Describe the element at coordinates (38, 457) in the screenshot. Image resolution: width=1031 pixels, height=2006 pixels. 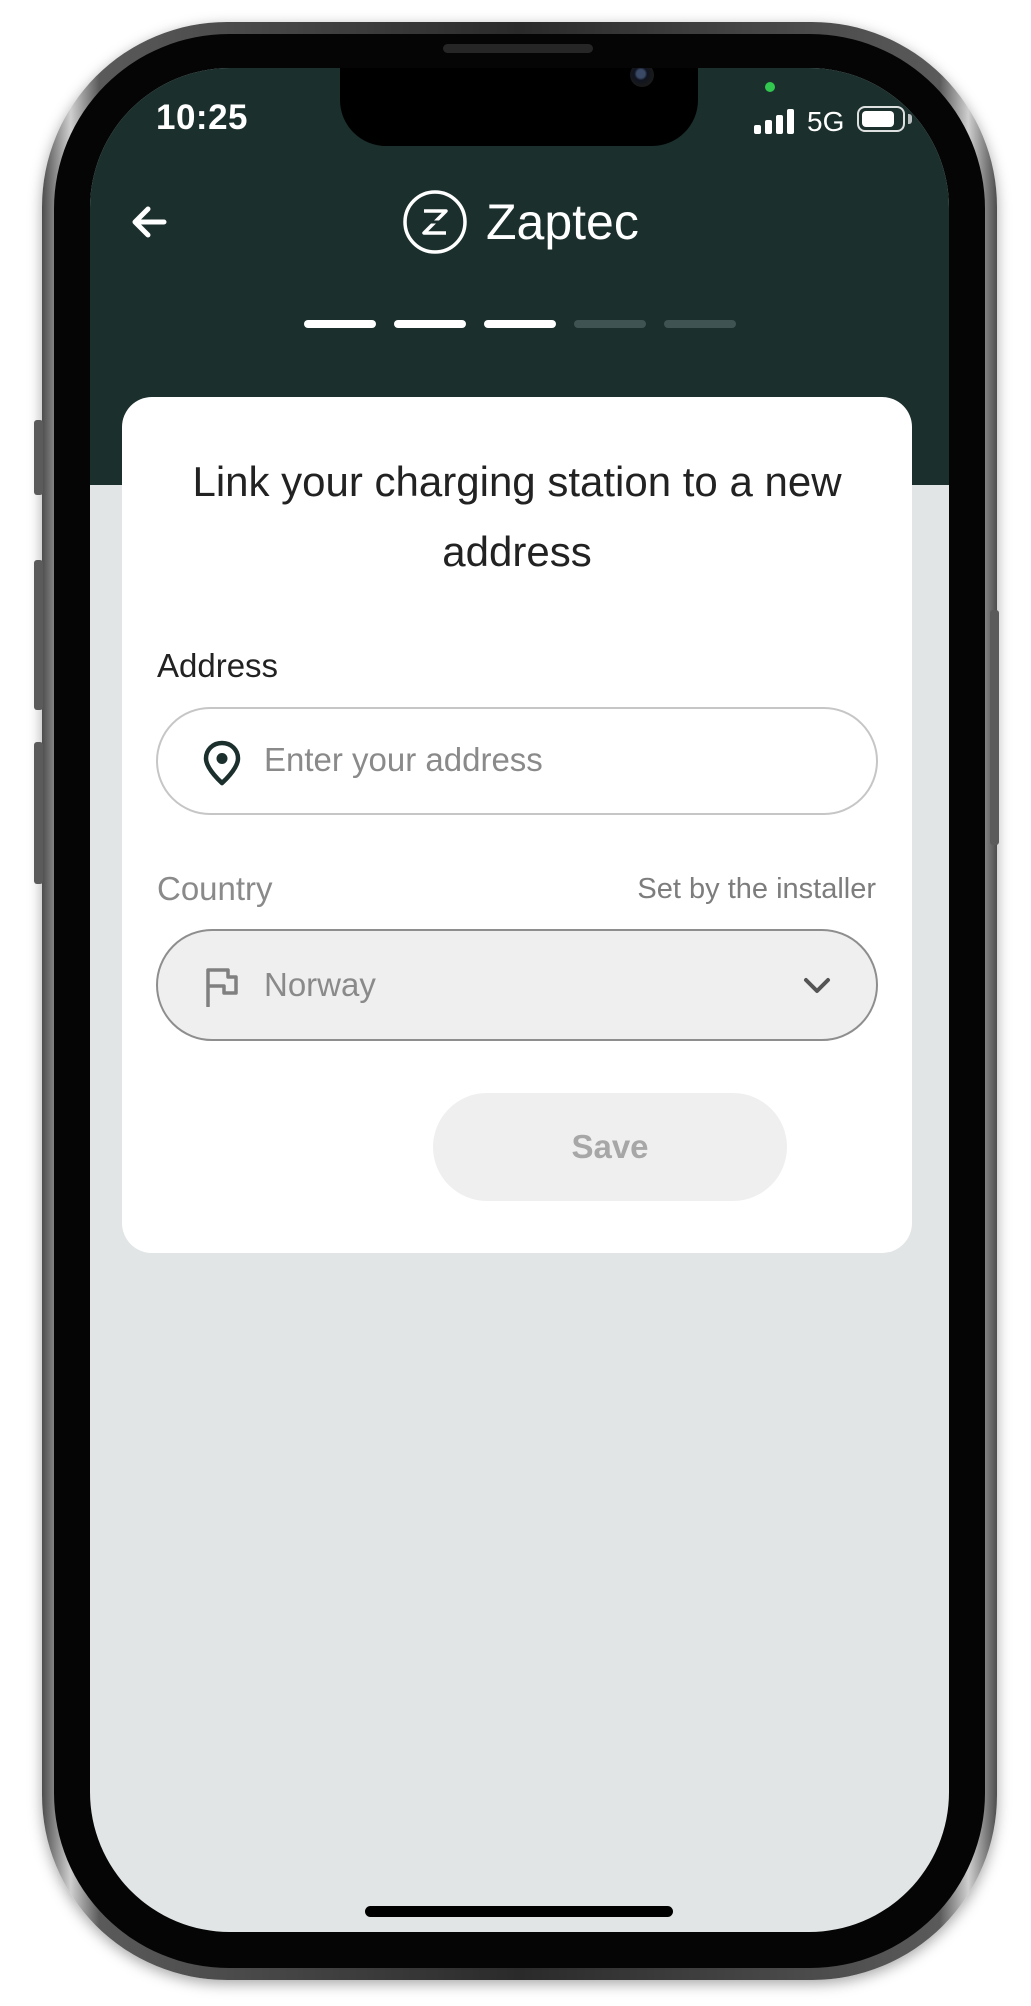
I see `silent-switch` at that location.